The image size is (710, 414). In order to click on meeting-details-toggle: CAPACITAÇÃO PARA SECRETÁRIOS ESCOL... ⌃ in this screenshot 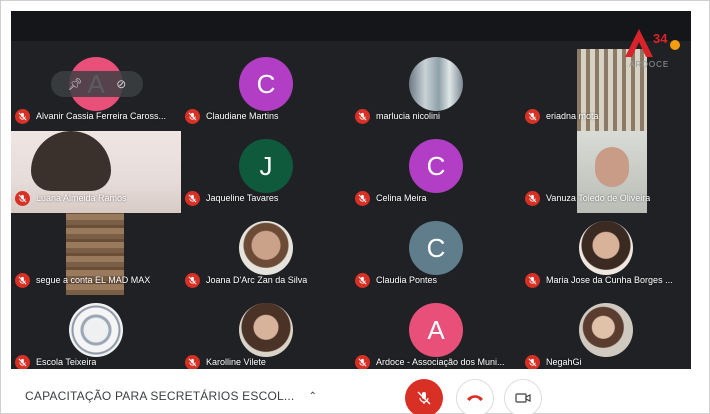, I will do `click(171, 396)`.